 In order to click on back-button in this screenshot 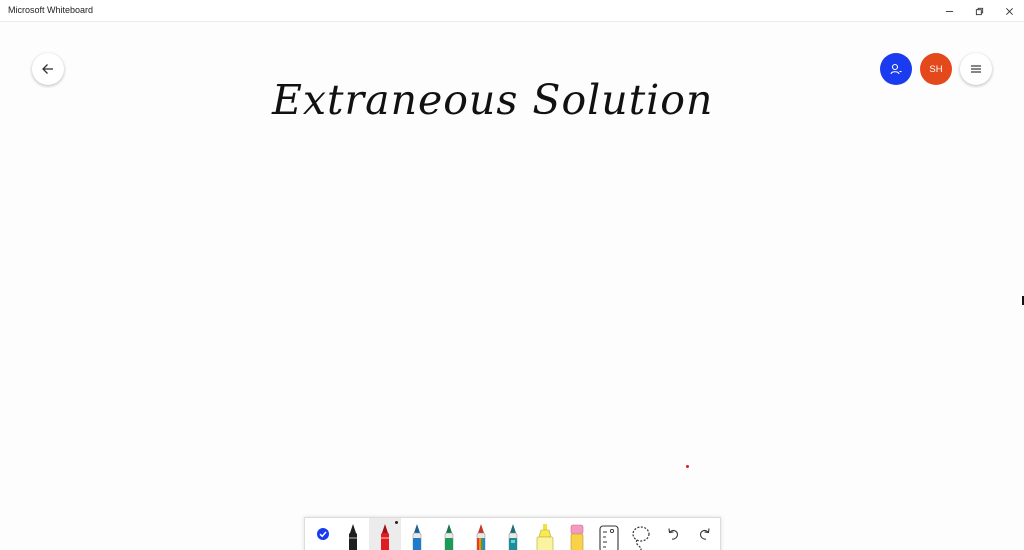, I will do `click(48, 69)`.